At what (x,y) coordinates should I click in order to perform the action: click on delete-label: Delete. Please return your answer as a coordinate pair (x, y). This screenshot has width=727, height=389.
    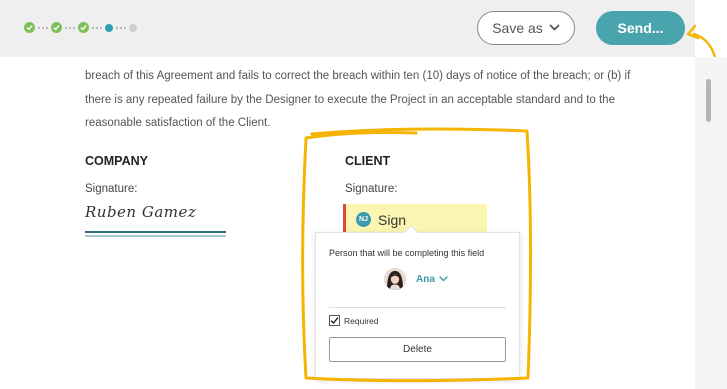
    Looking at the image, I should click on (417, 349).